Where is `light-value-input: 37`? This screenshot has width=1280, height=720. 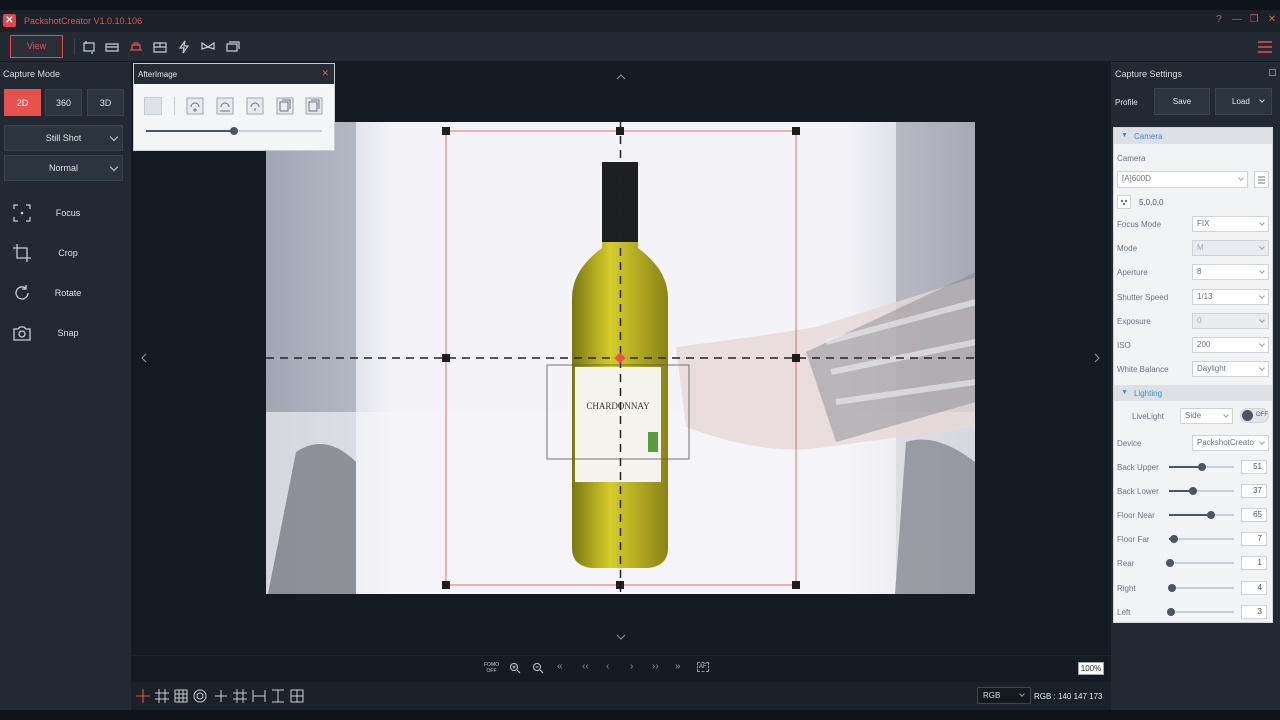
light-value-input: 37 is located at coordinates (1254, 491).